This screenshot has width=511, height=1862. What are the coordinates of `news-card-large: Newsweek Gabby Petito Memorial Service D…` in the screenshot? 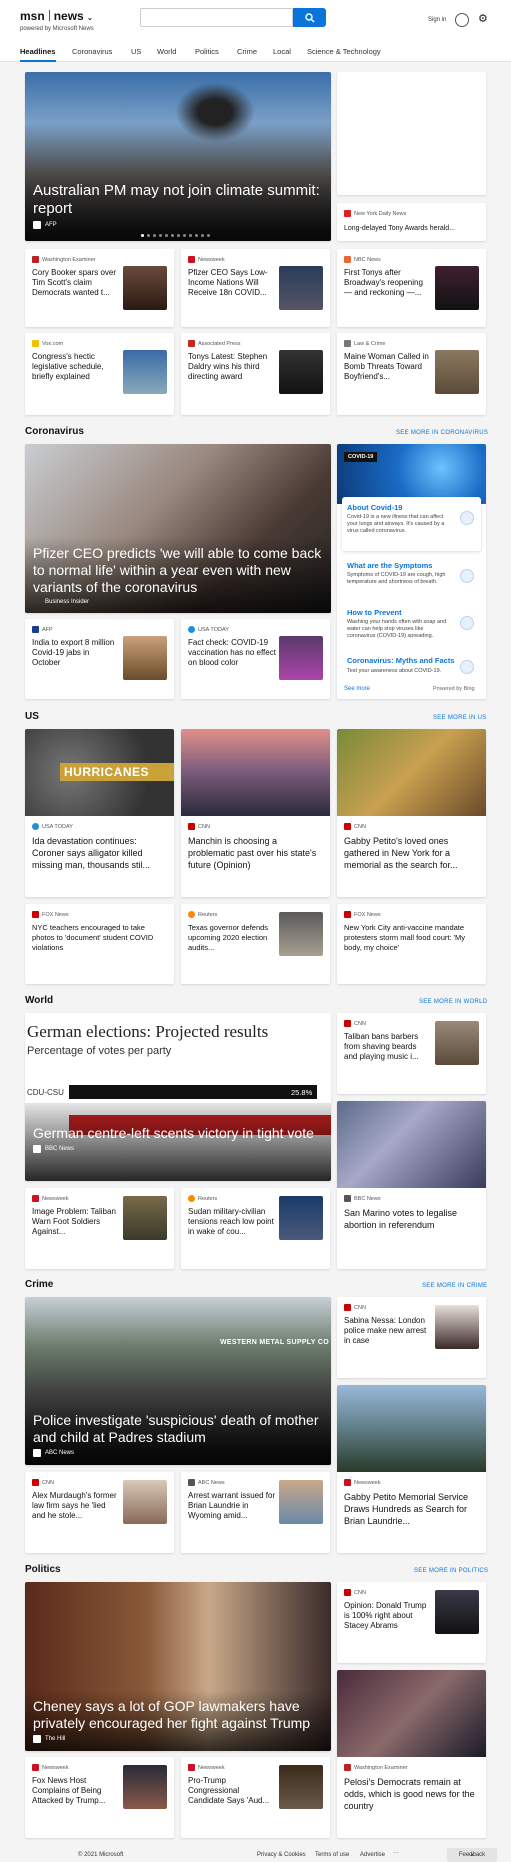 It's located at (411, 1469).